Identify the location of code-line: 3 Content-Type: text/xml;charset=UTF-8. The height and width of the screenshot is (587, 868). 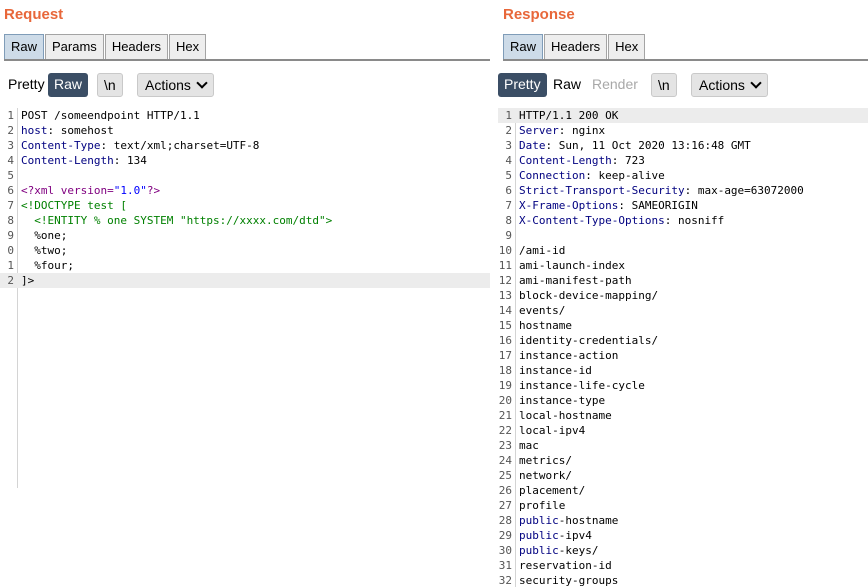
(245, 145).